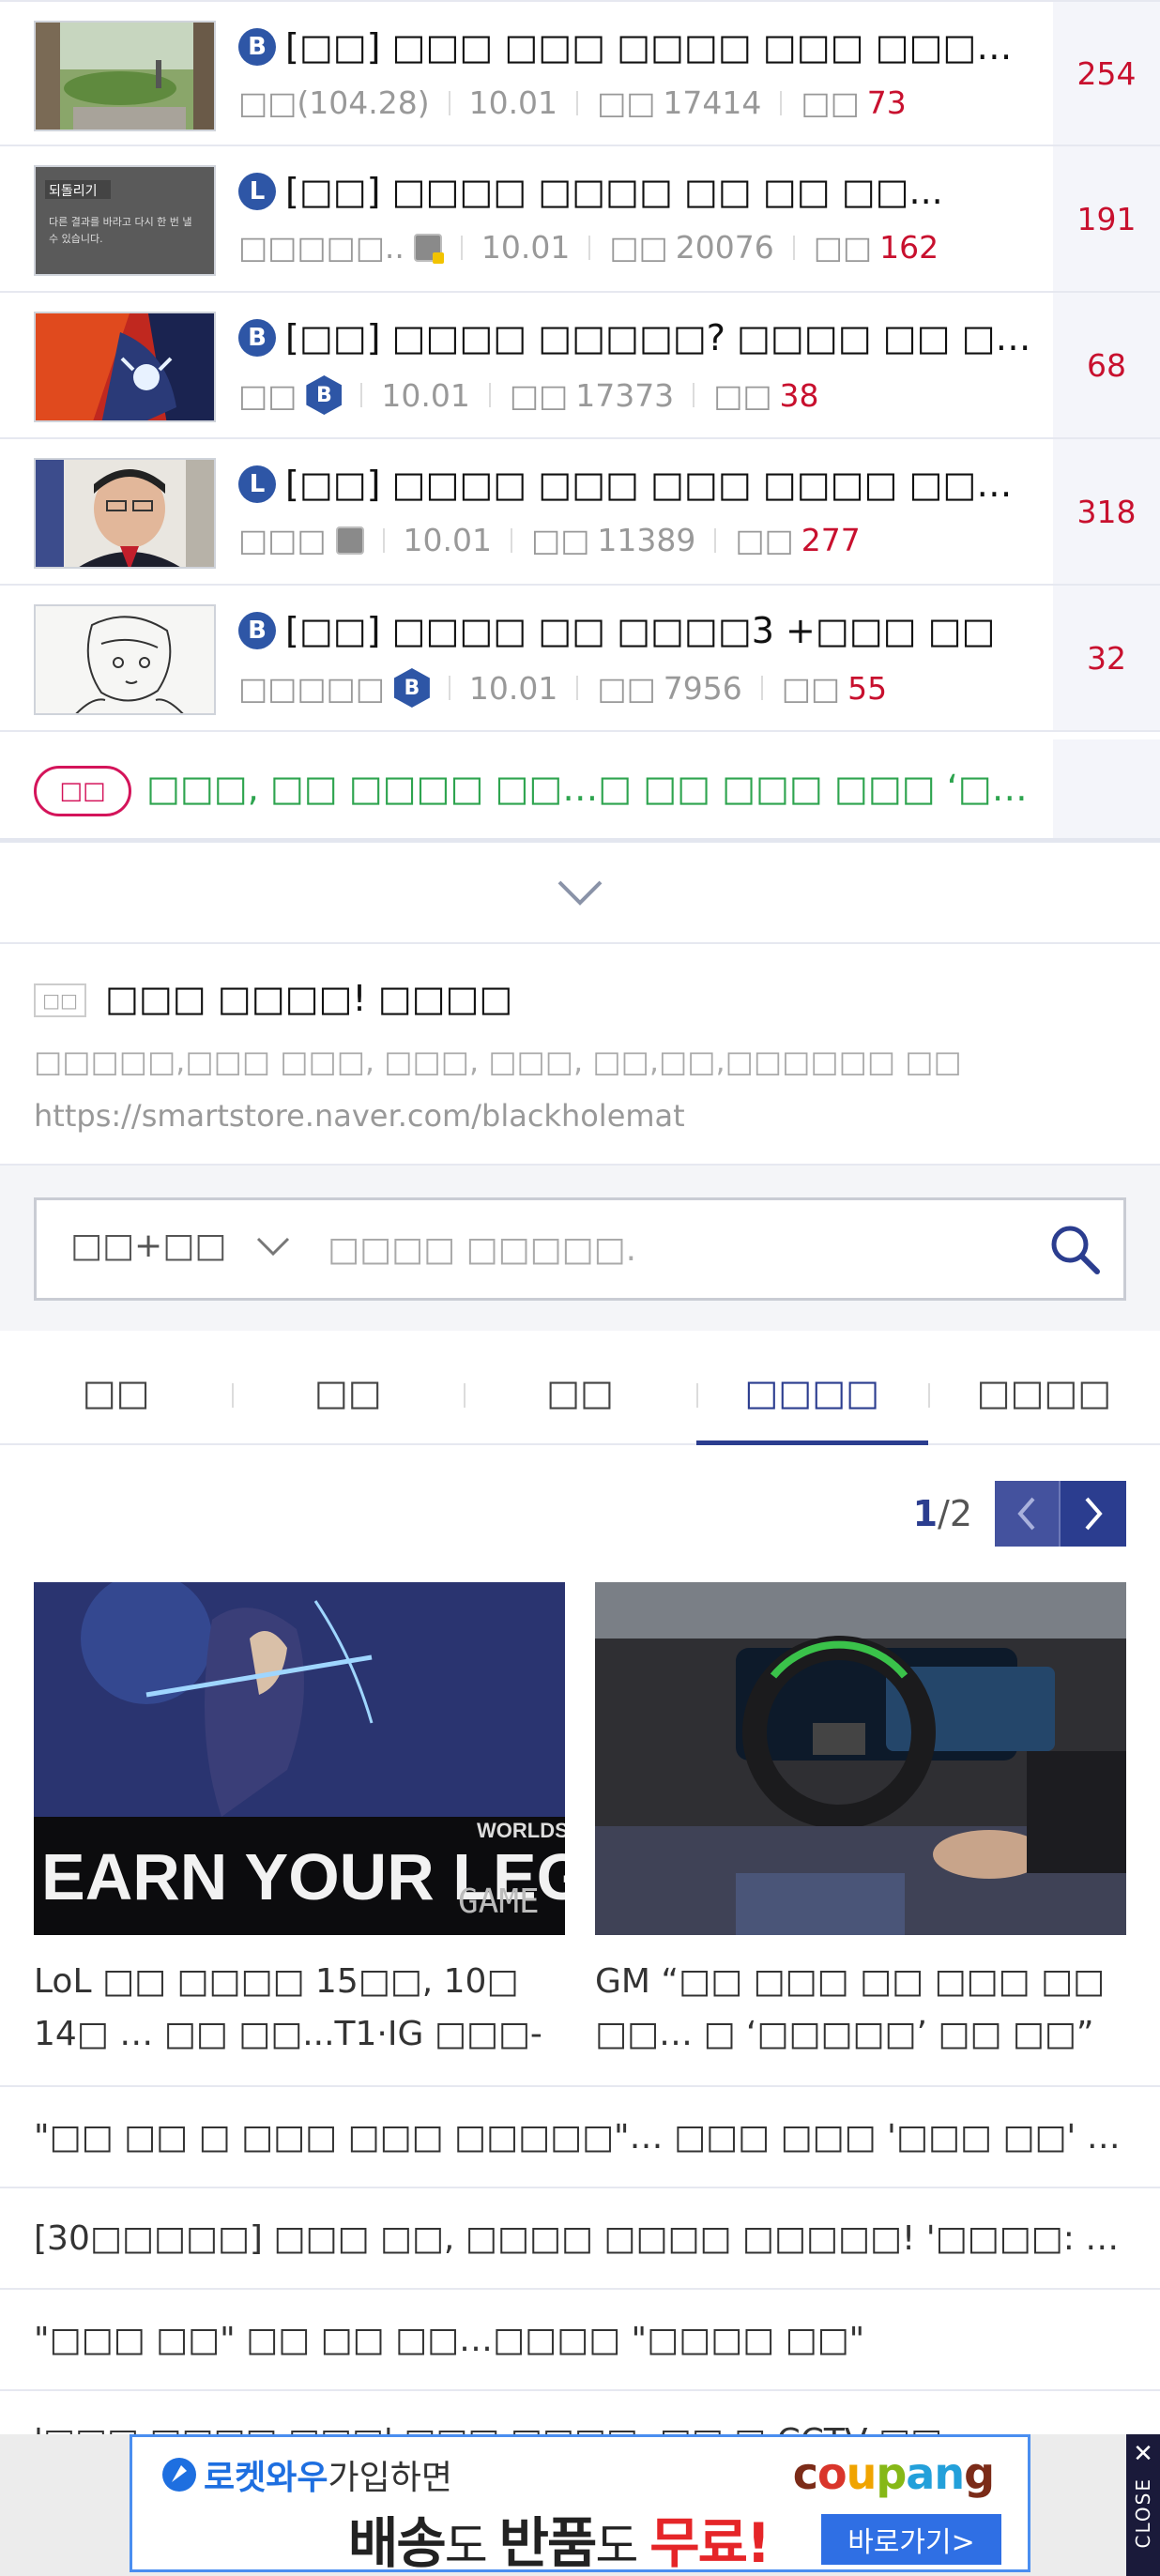 The width and height of the screenshot is (1160, 2576). I want to click on notice-reply-col, so click(1106, 788).